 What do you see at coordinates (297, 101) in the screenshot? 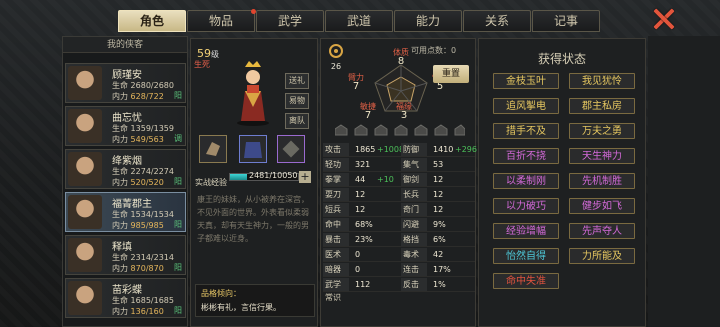
I see `trade-button: 易物` at bounding box center [297, 101].